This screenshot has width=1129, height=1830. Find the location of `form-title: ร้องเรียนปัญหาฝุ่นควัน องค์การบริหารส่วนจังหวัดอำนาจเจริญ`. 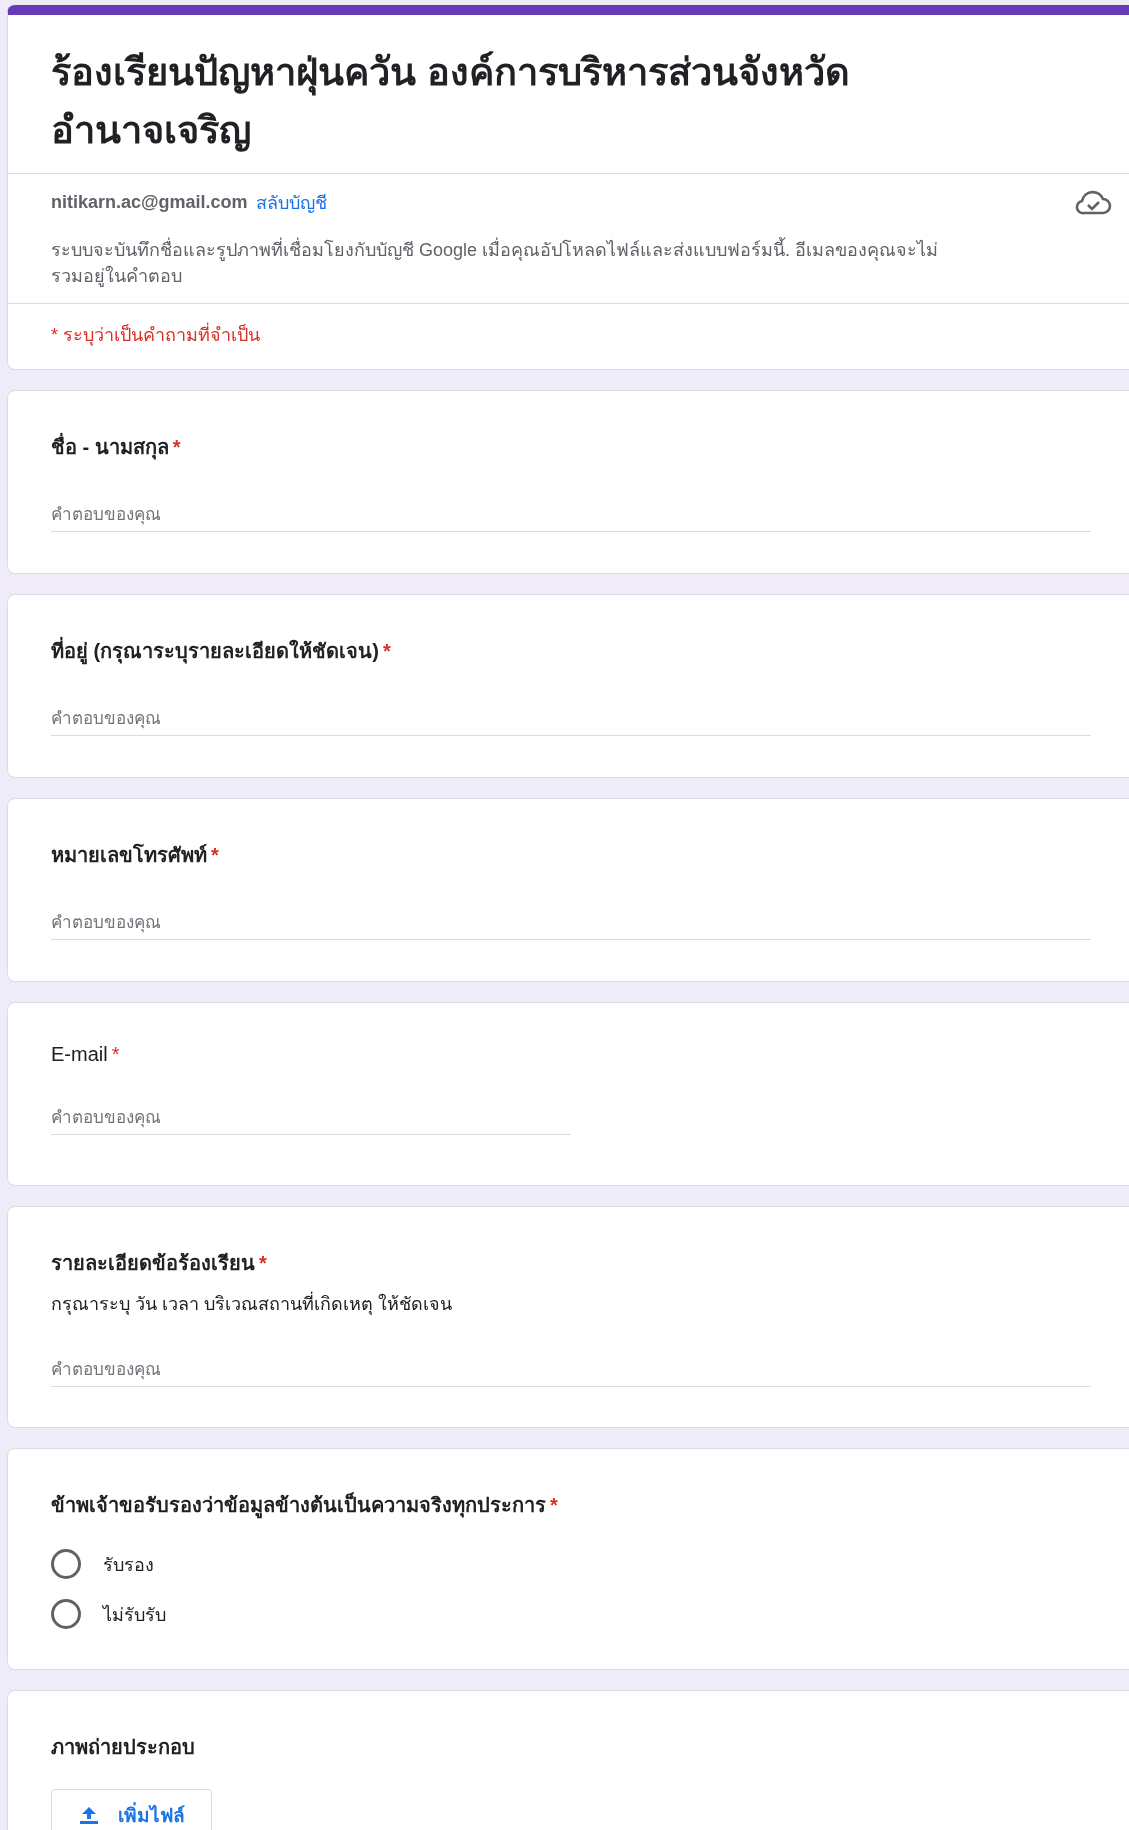

form-title: ร้องเรียนปัญหาฝุ่นควัน องค์การบริหารส่วนจังหวัดอำนาจเจริญ is located at coordinates (450, 102).